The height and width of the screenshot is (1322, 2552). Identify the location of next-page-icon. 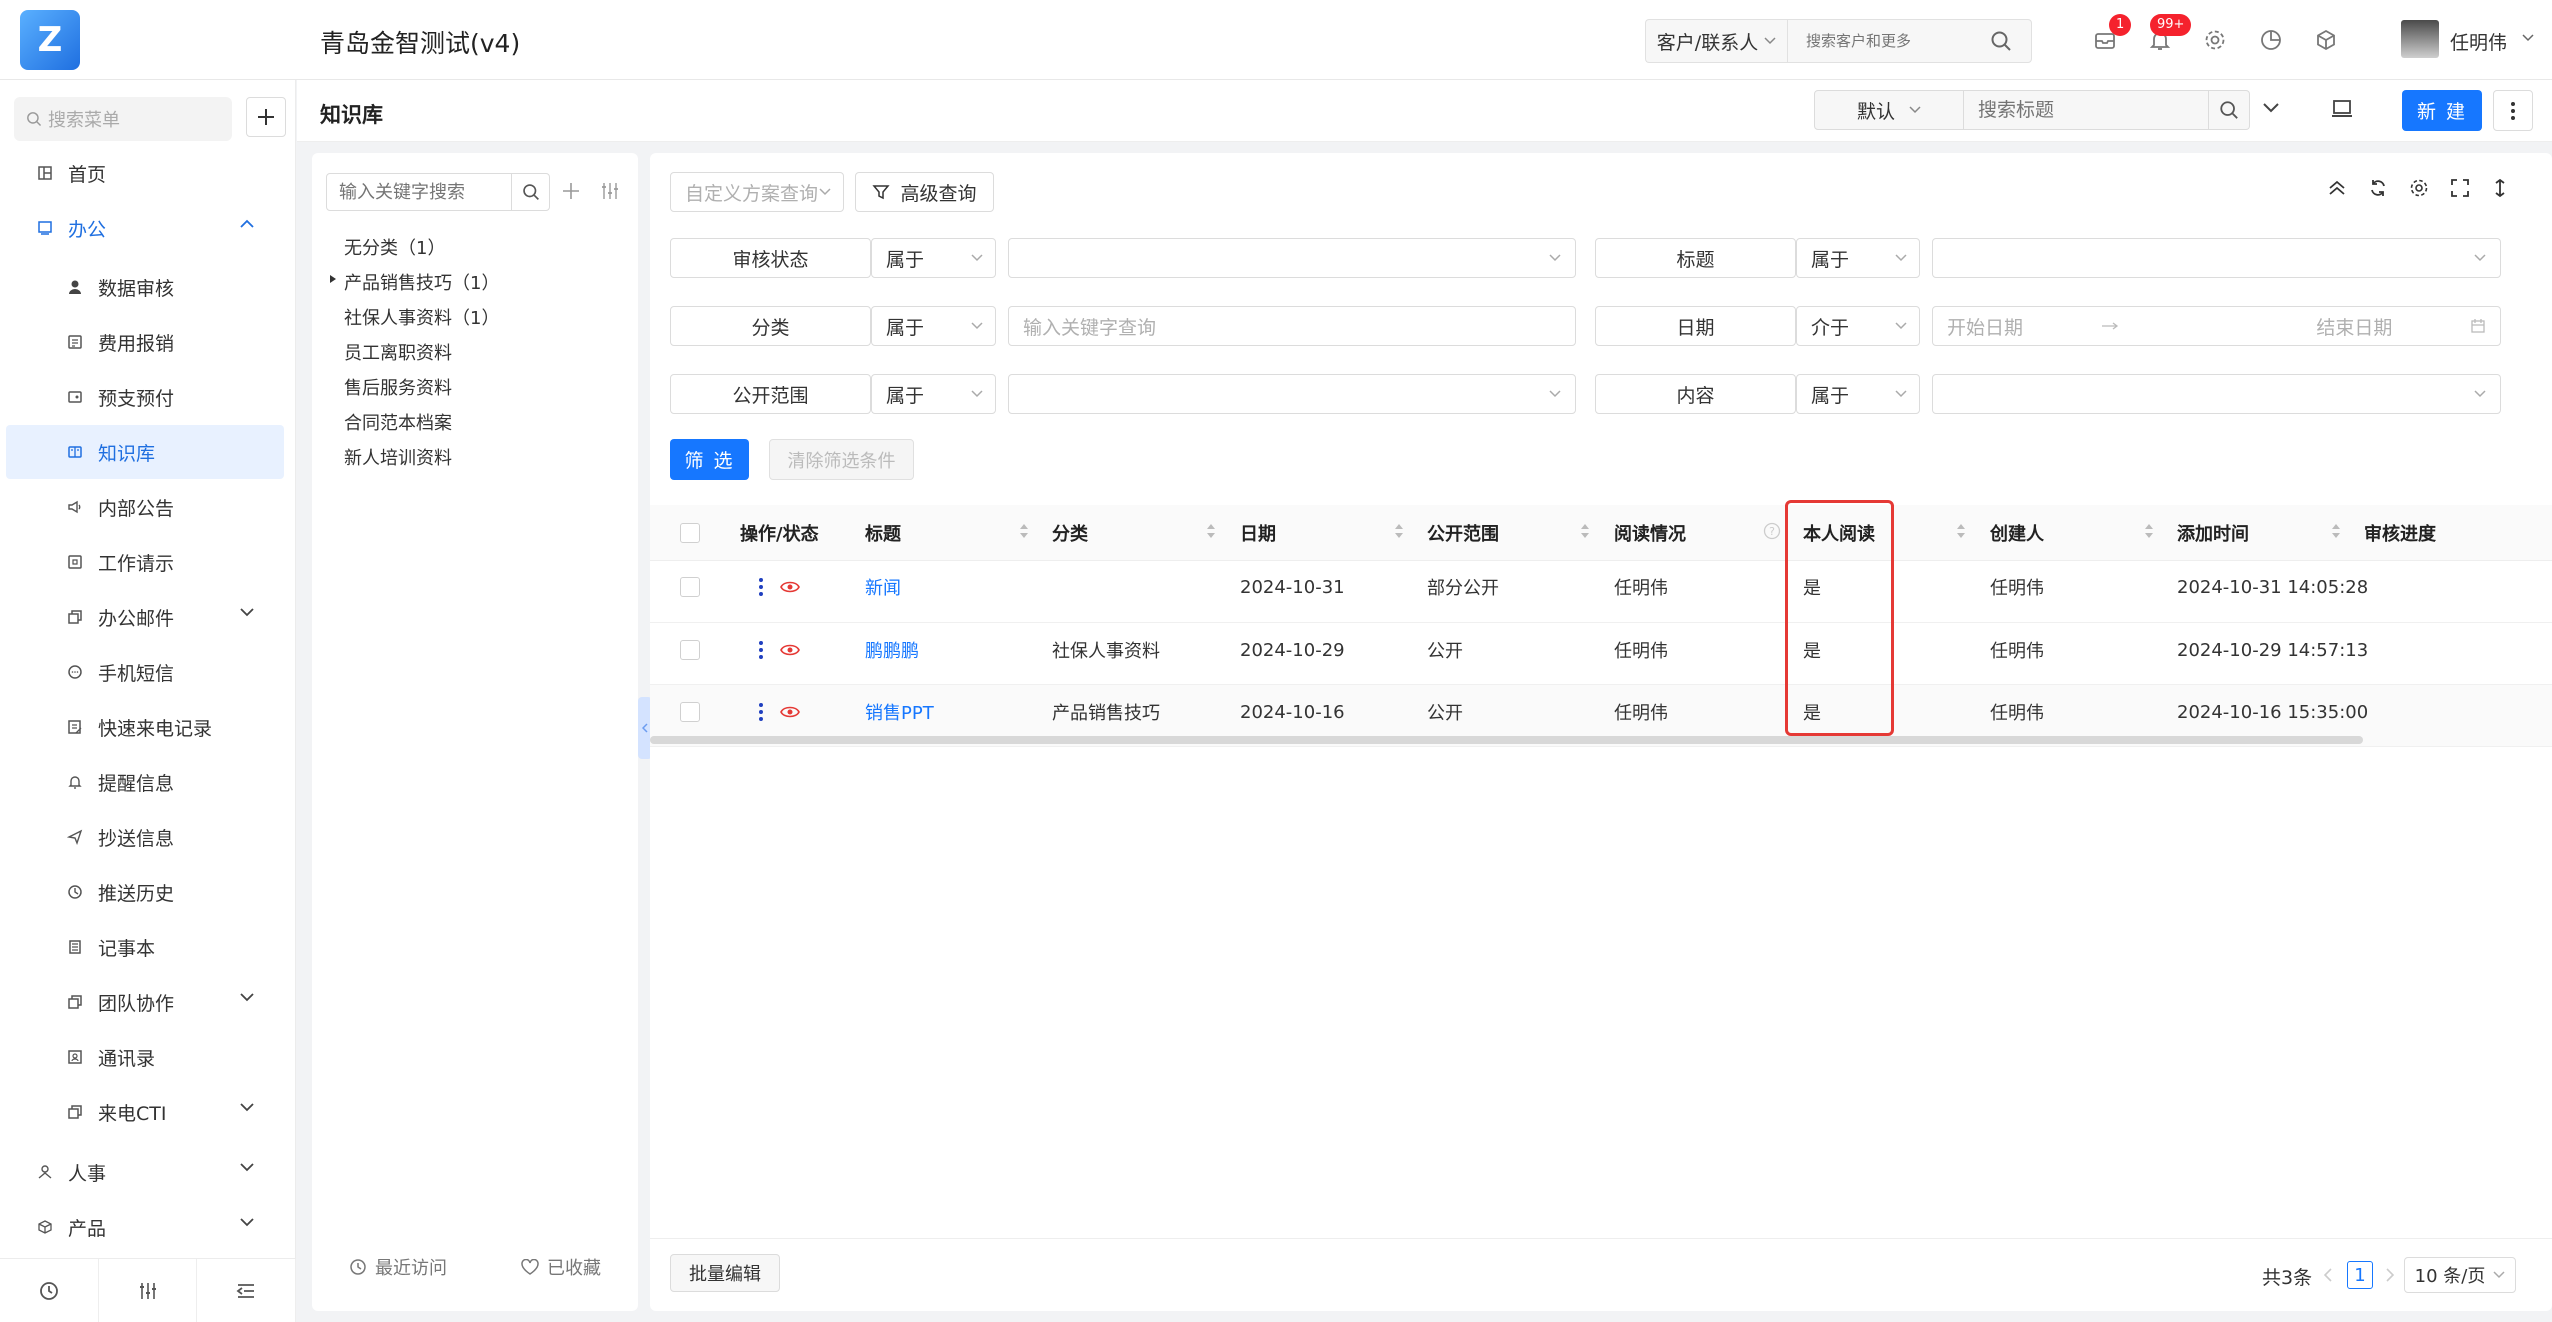
(2390, 1275).